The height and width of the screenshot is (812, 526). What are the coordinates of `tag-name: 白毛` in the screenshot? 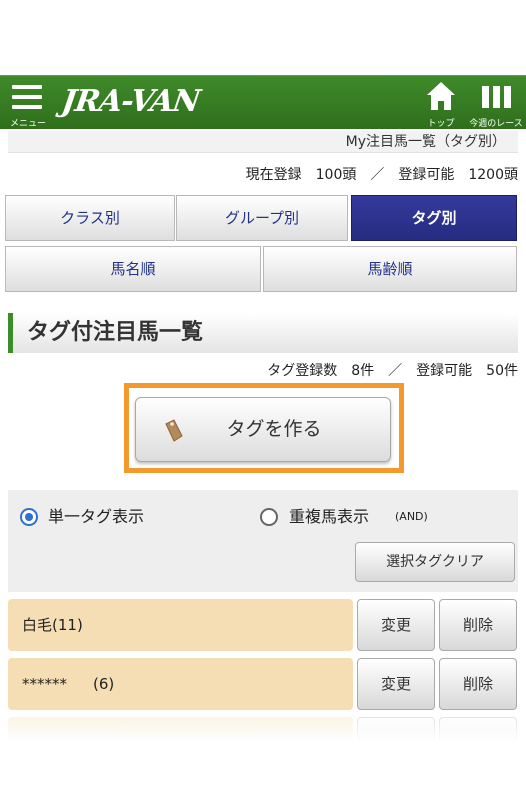 It's located at (37, 625).